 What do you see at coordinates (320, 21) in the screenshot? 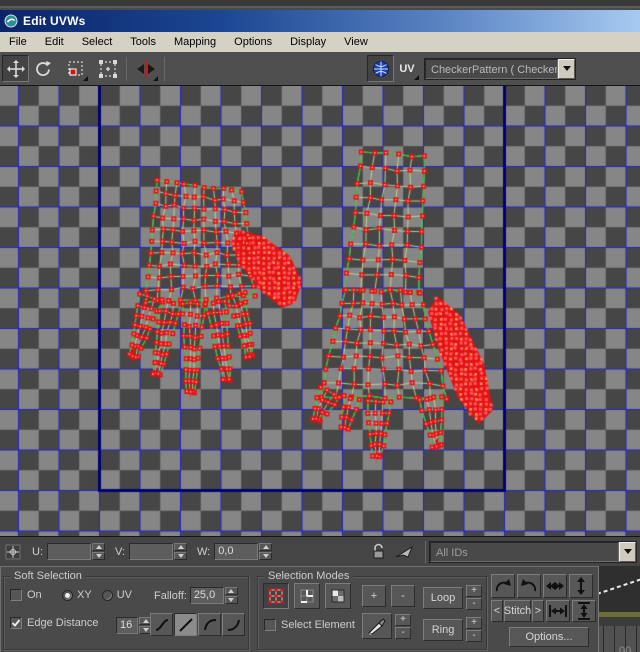
I see `title-bar: Edit UVWs` at bounding box center [320, 21].